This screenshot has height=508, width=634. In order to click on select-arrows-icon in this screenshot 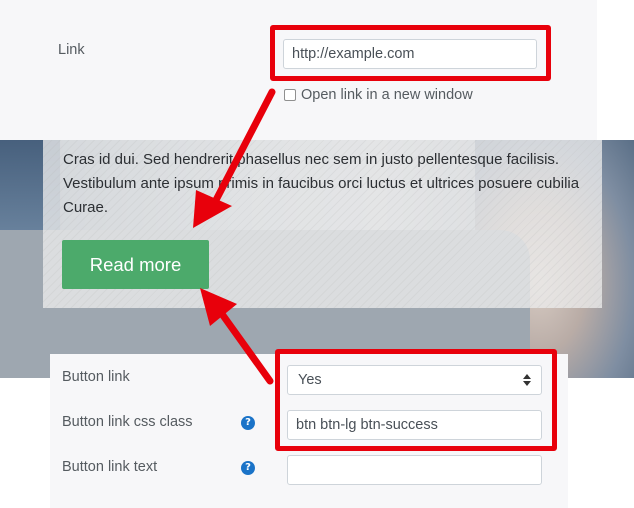, I will do `click(527, 380)`.